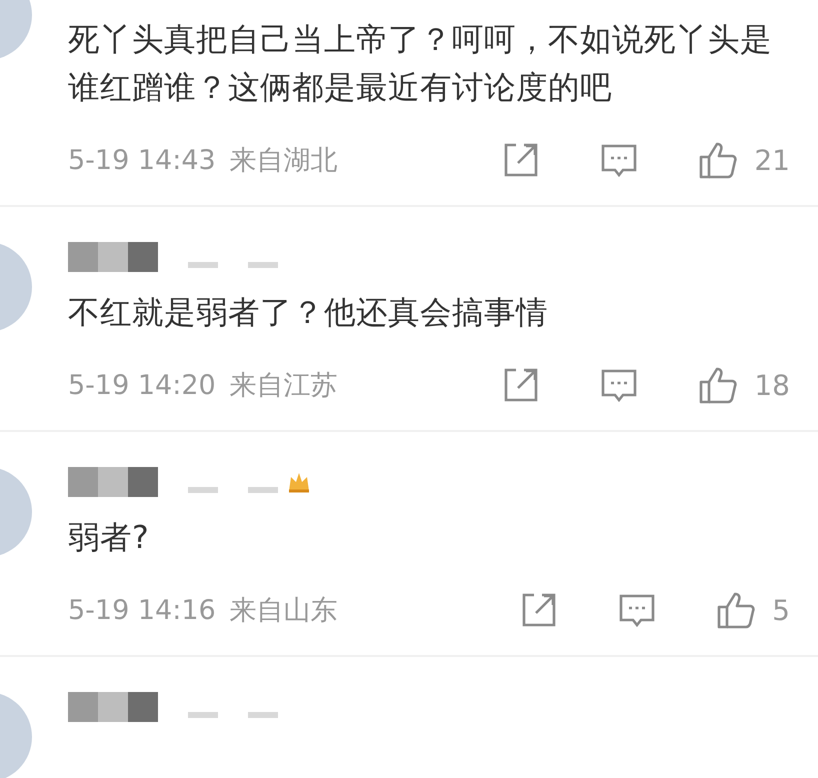 Image resolution: width=818 pixels, height=778 pixels. What do you see at coordinates (142, 385) in the screenshot?
I see `timestamp: 5-19 14:20` at bounding box center [142, 385].